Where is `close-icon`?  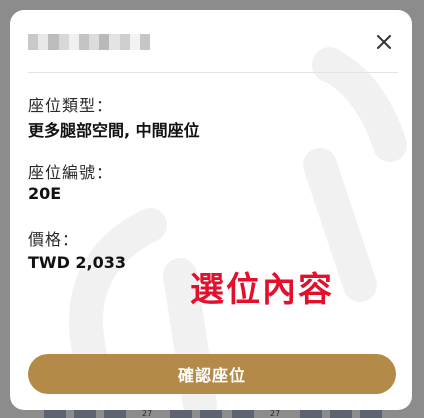 close-icon is located at coordinates (384, 42).